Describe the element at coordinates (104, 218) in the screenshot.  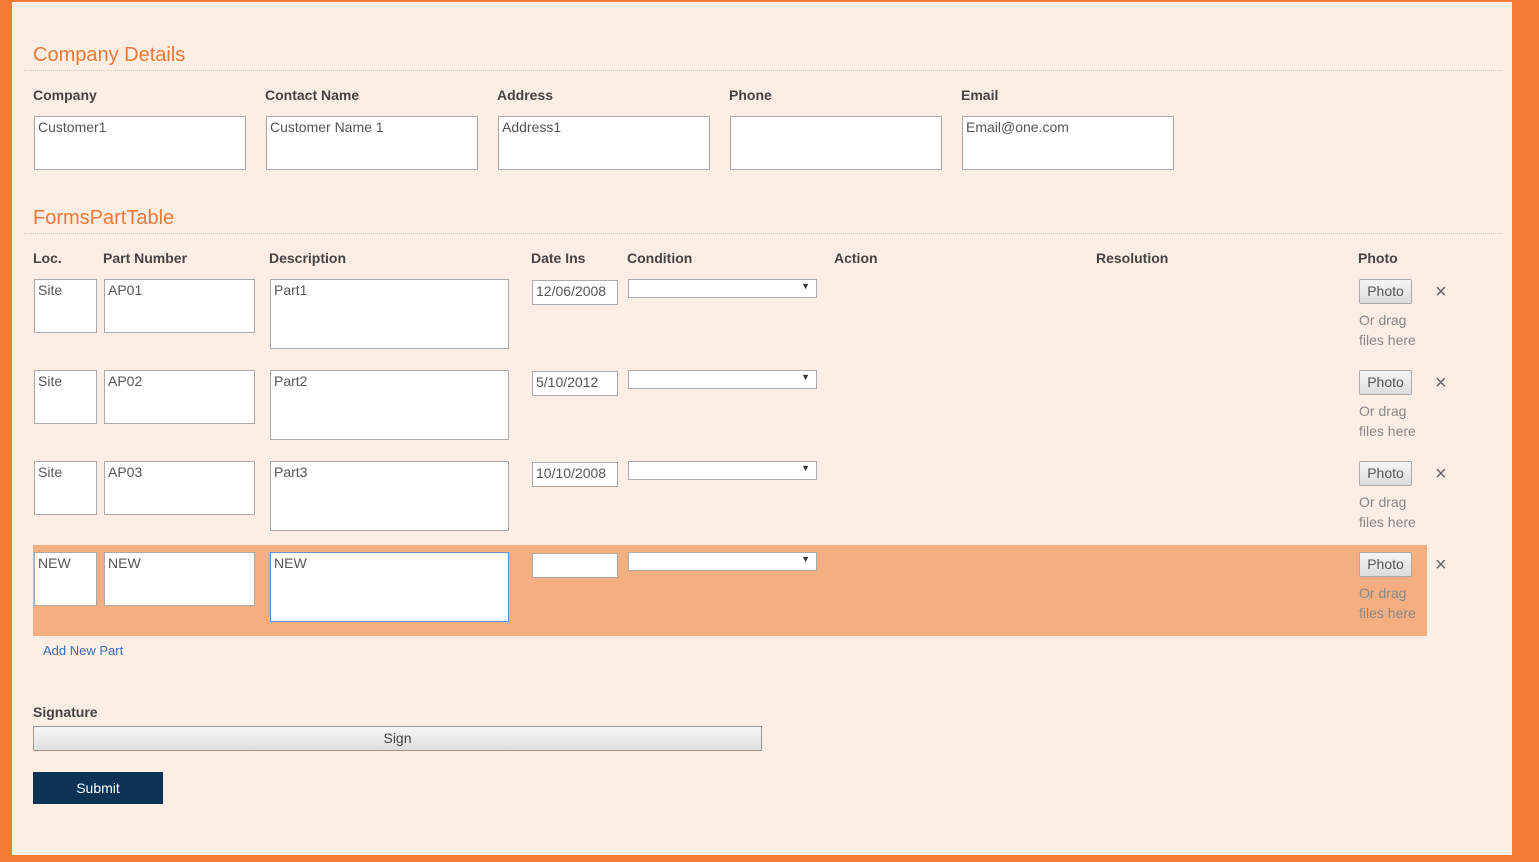
I see `parts-table-heading: FormsPartTable` at that location.